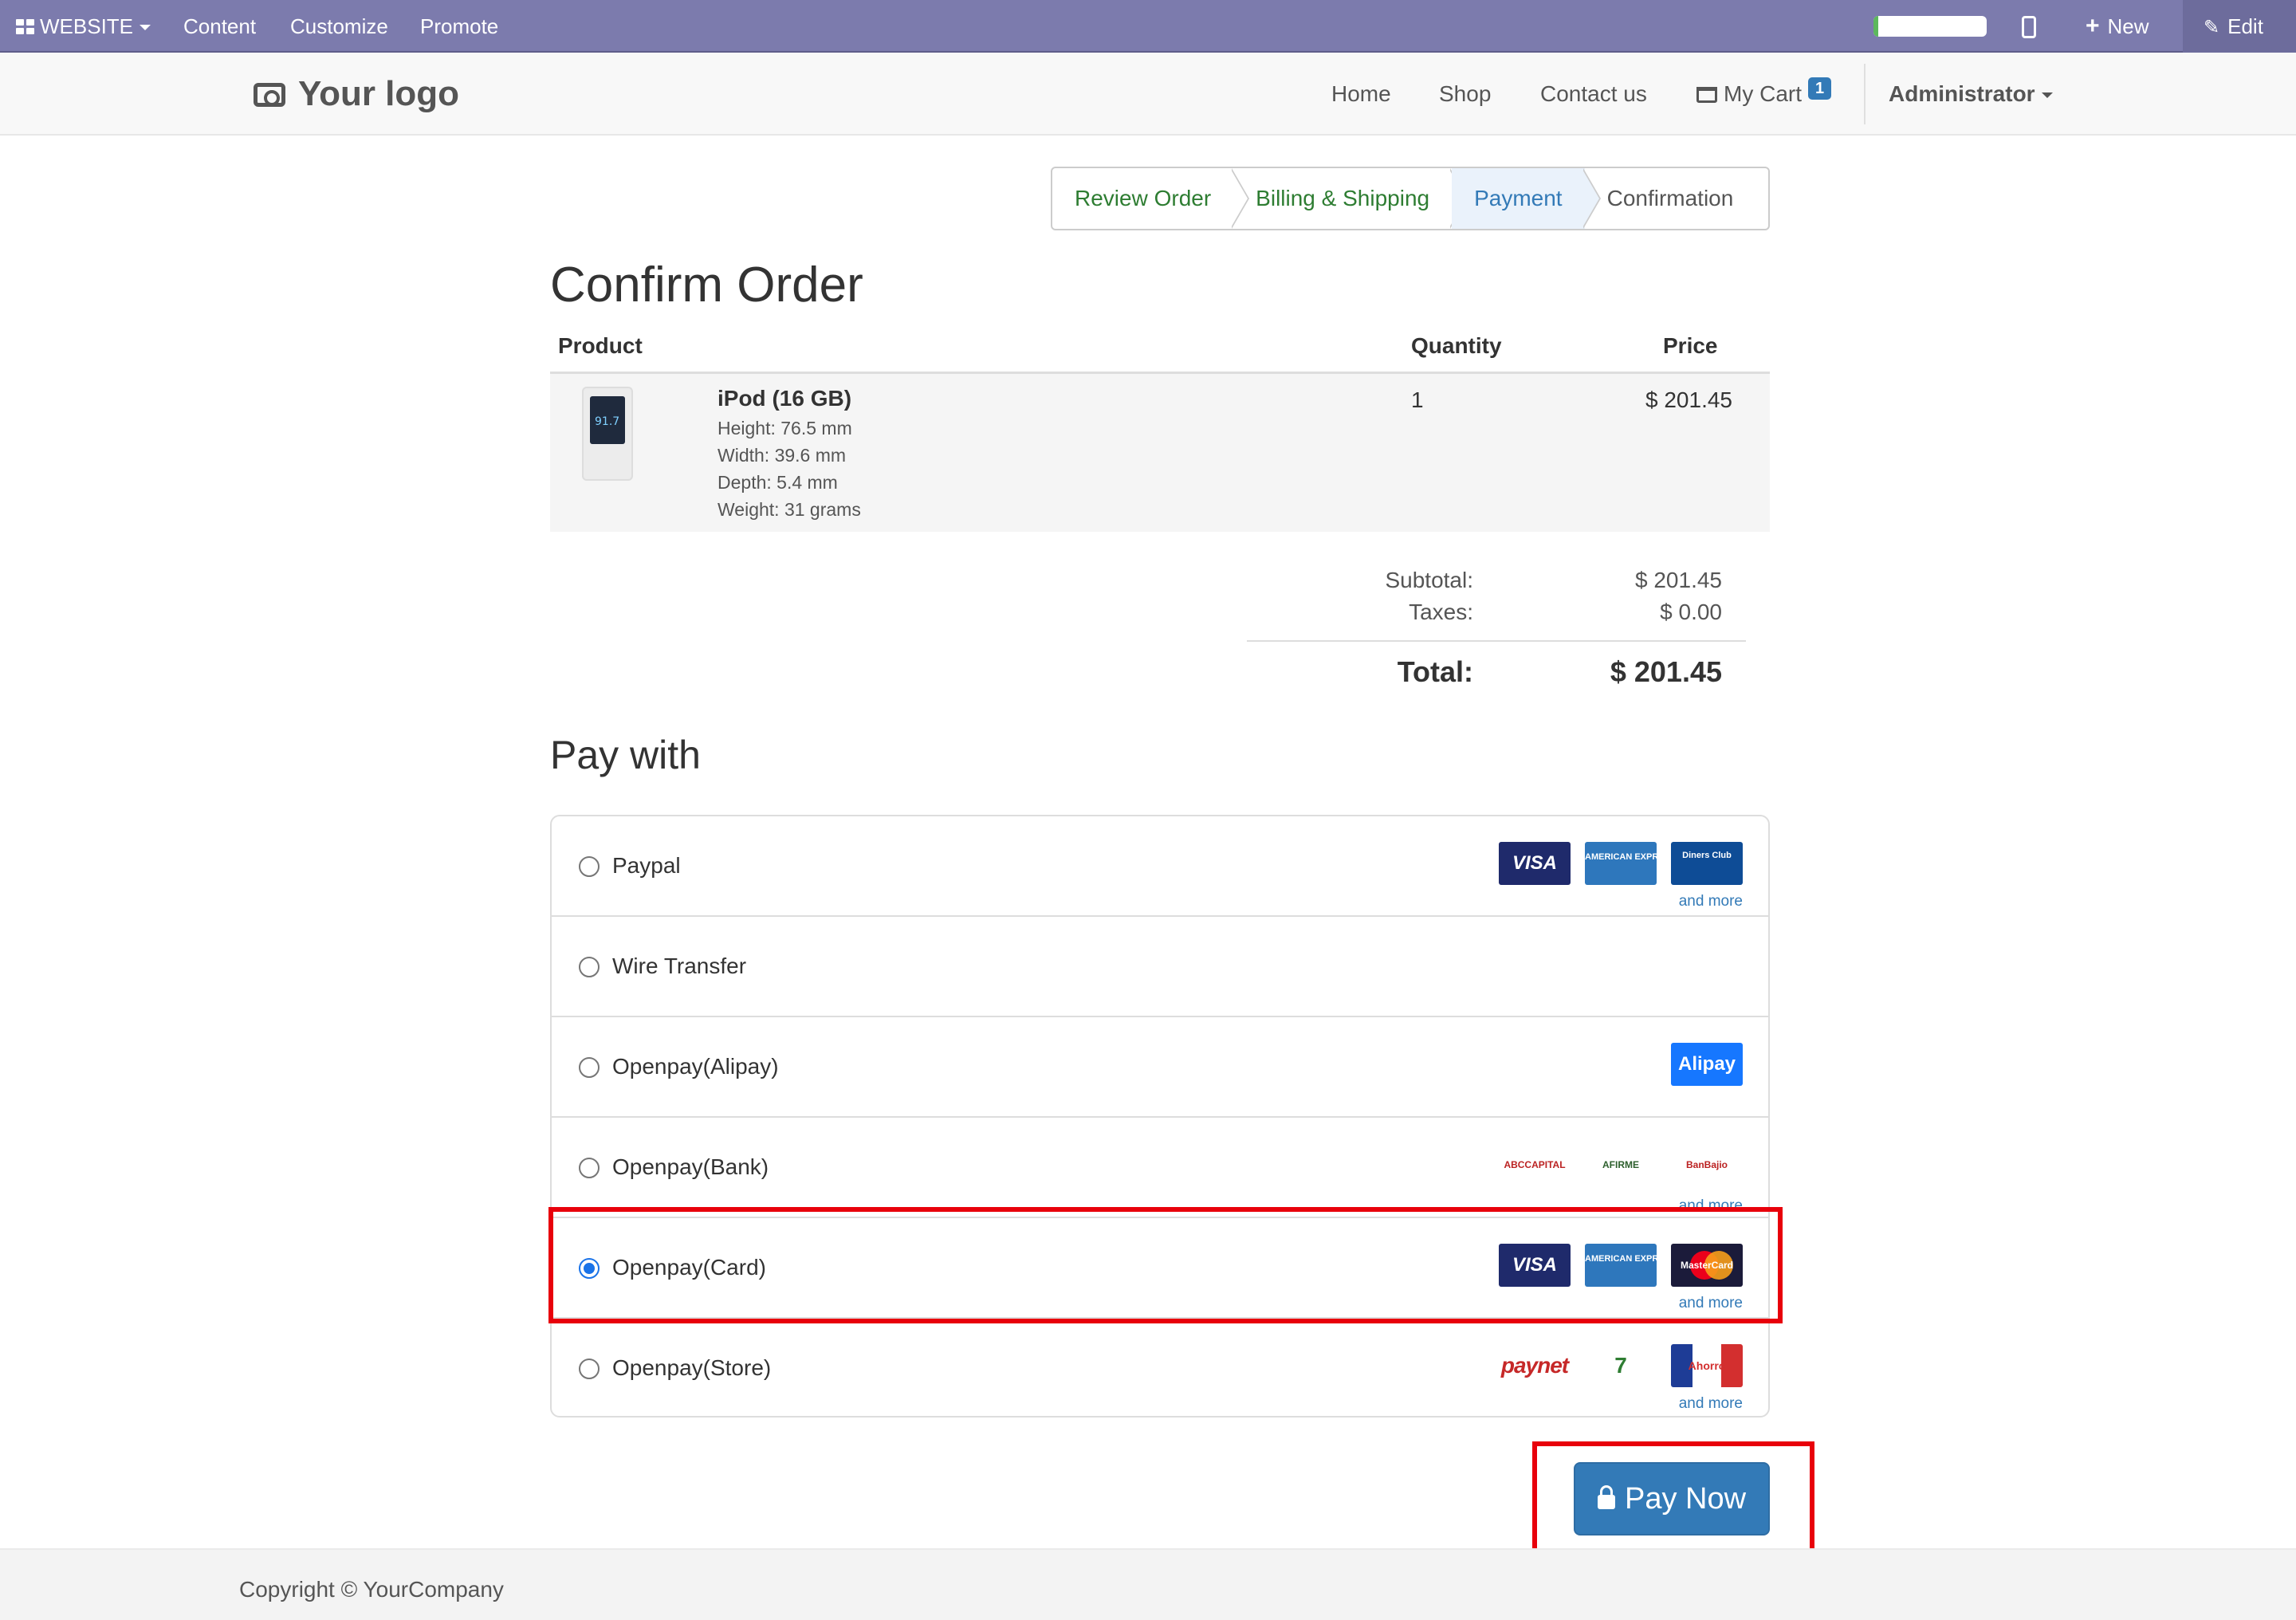  What do you see at coordinates (1342, 199) in the screenshot?
I see `step-billing-shipping: Billing & Shipping` at bounding box center [1342, 199].